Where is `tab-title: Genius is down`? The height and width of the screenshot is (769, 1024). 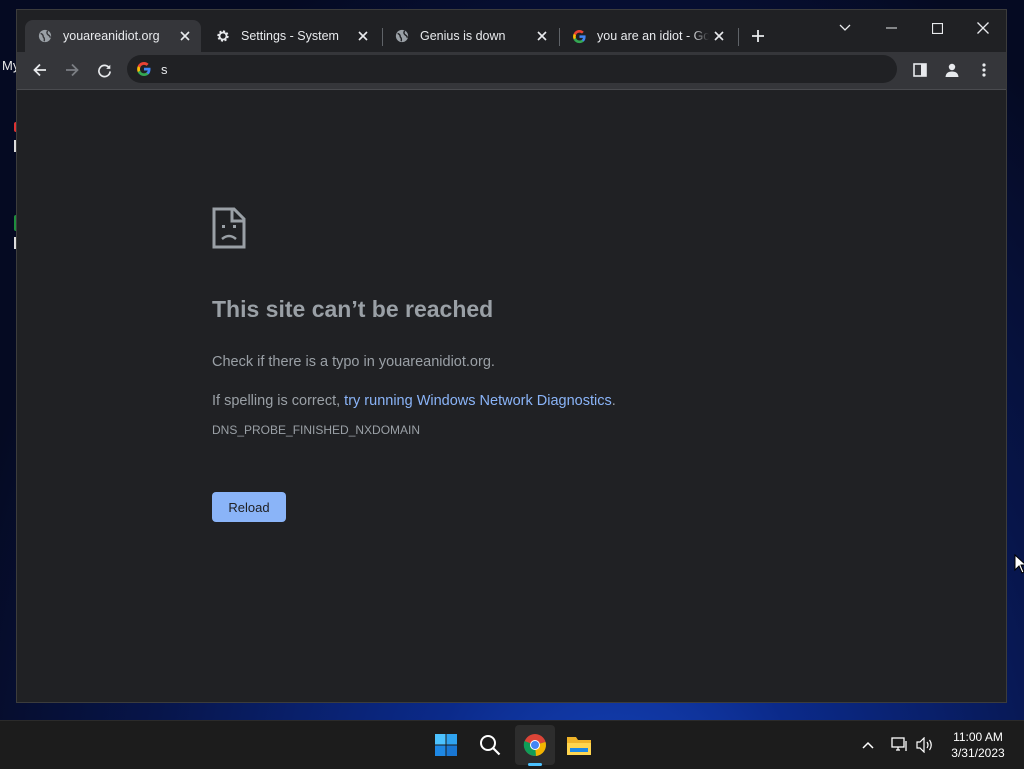
tab-title: Genius is down is located at coordinates (463, 36).